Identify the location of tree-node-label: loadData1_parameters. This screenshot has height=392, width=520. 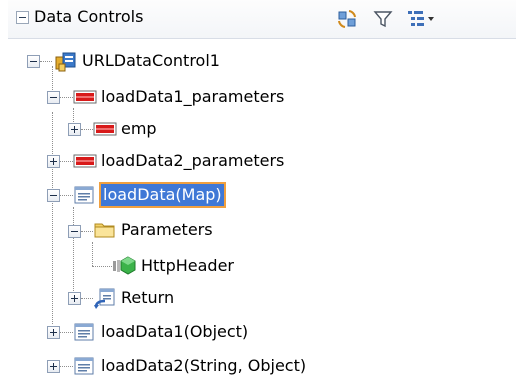
(192, 97).